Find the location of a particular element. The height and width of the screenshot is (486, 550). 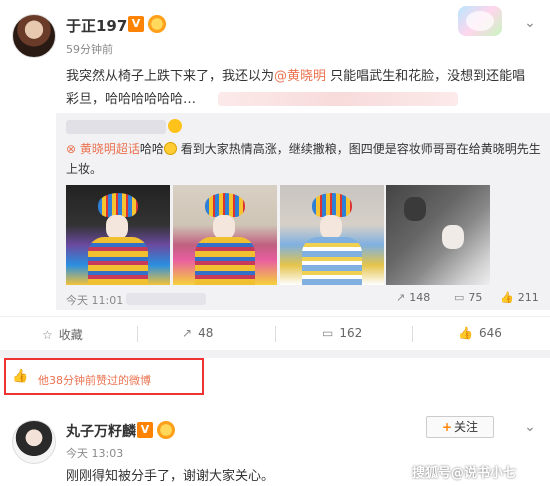

like-button: 👍 646 is located at coordinates (480, 333).